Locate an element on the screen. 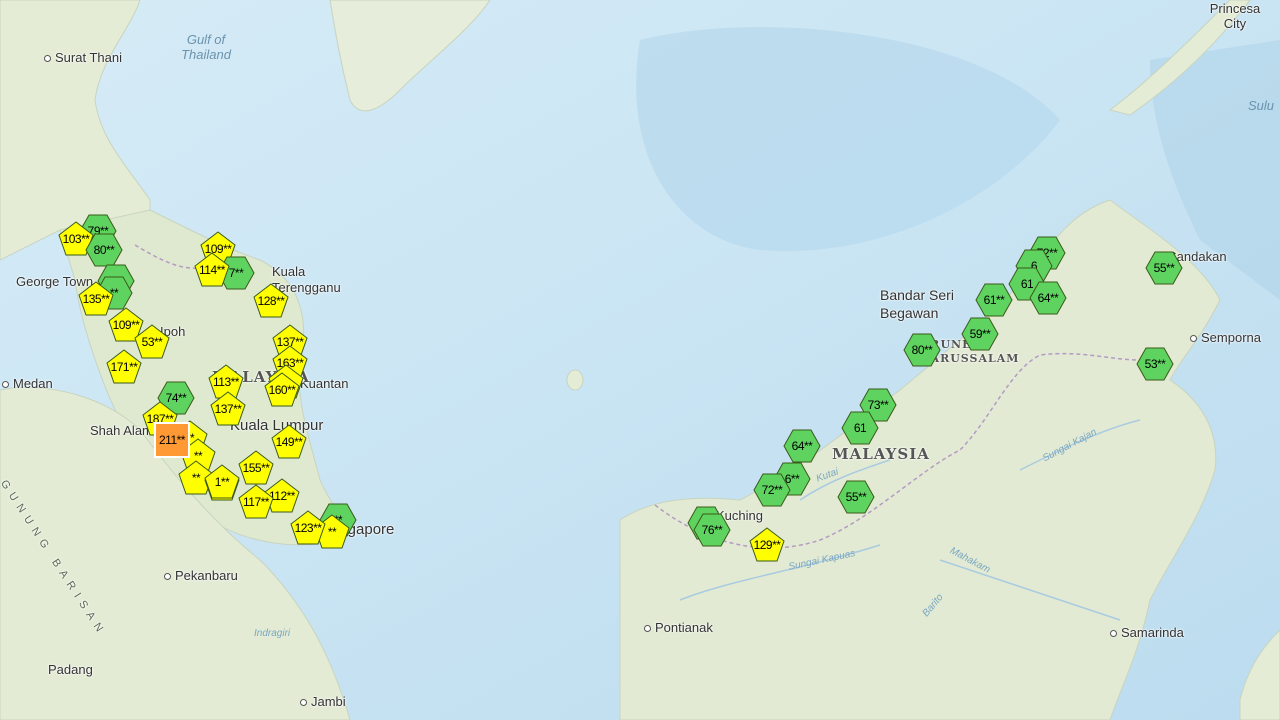 This screenshot has width=1280, height=720. place-samarinda: Samarinda is located at coordinates (1147, 632).